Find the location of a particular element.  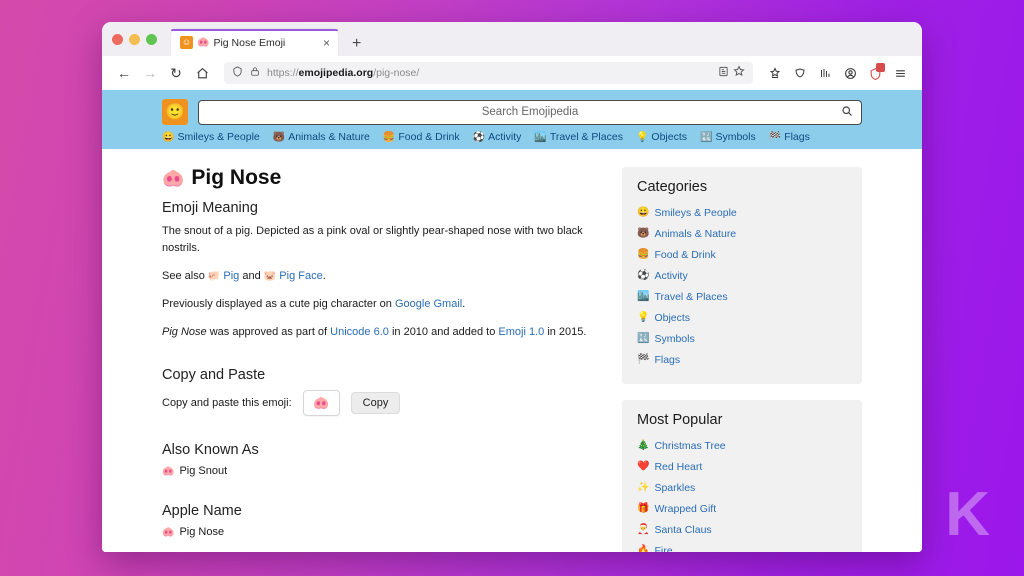

sidebar-category-5: 💡 Objects is located at coordinates (663, 318).